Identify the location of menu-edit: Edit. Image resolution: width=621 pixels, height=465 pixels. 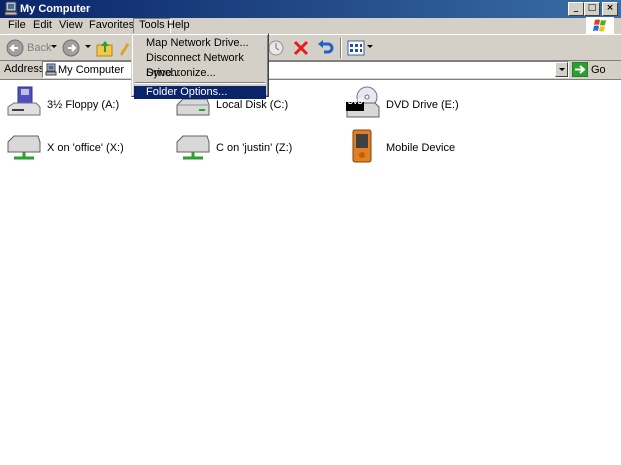
(42, 26).